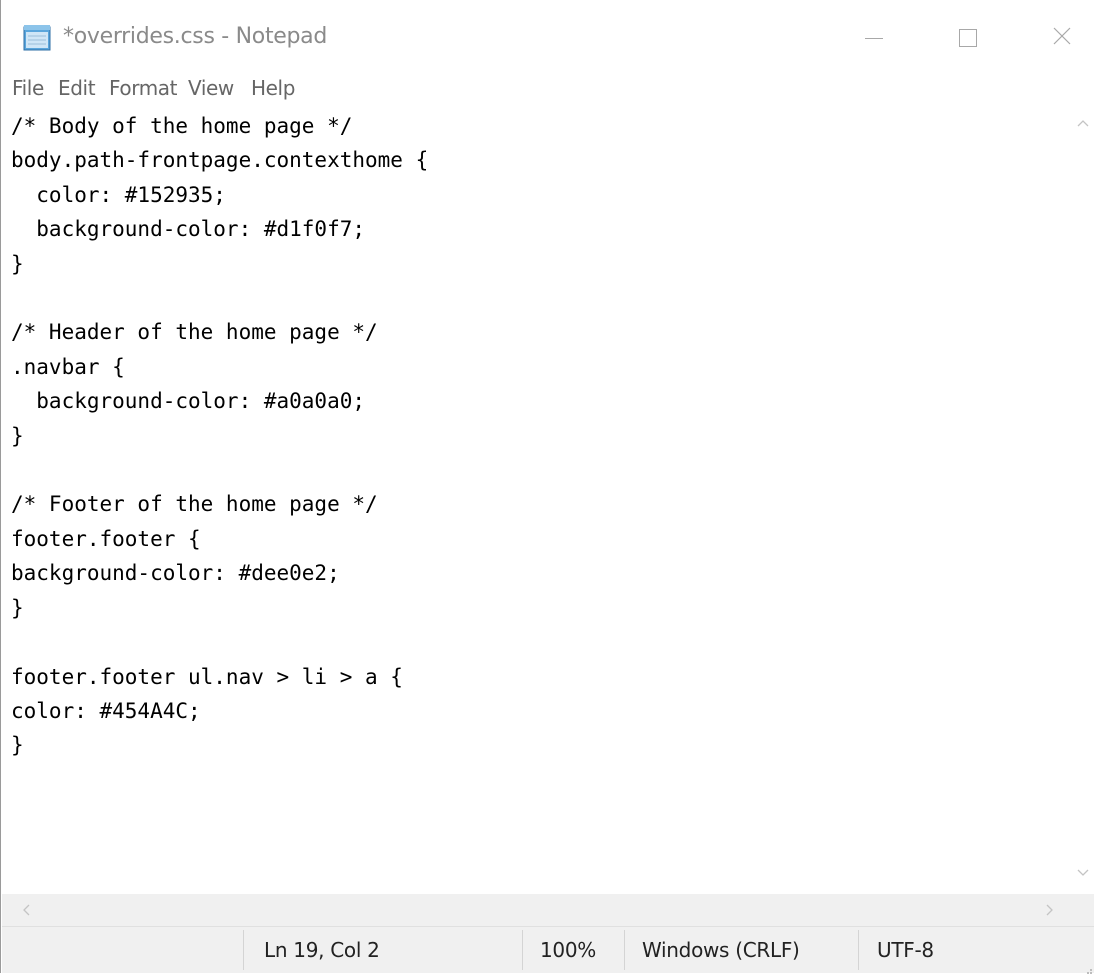 The width and height of the screenshot is (1094, 979). I want to click on scroll-down-icon, so click(1082, 873).